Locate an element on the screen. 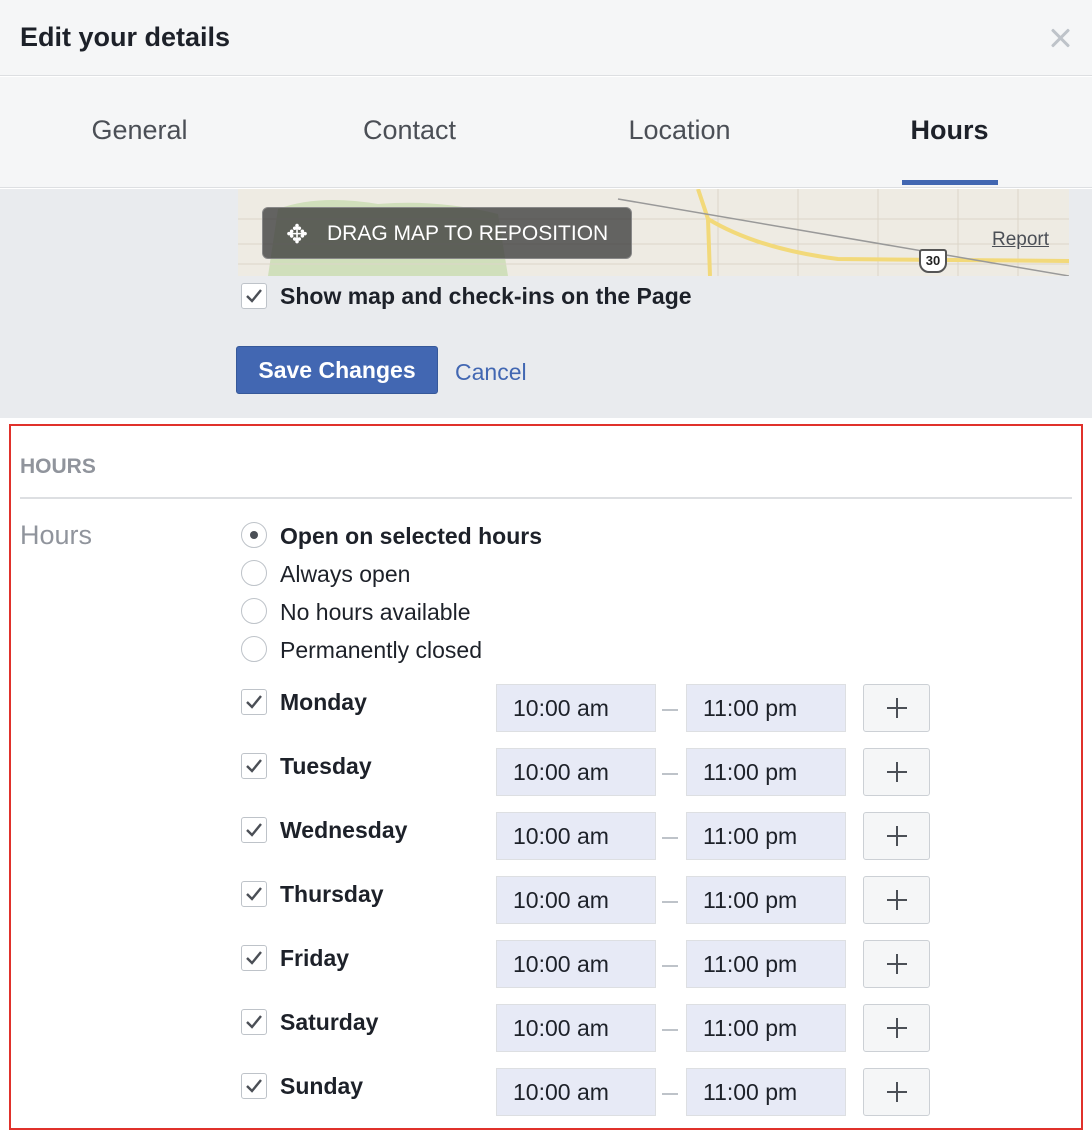 The image size is (1092, 1138). tab-bar: General Contact Location Hours is located at coordinates (546, 132).